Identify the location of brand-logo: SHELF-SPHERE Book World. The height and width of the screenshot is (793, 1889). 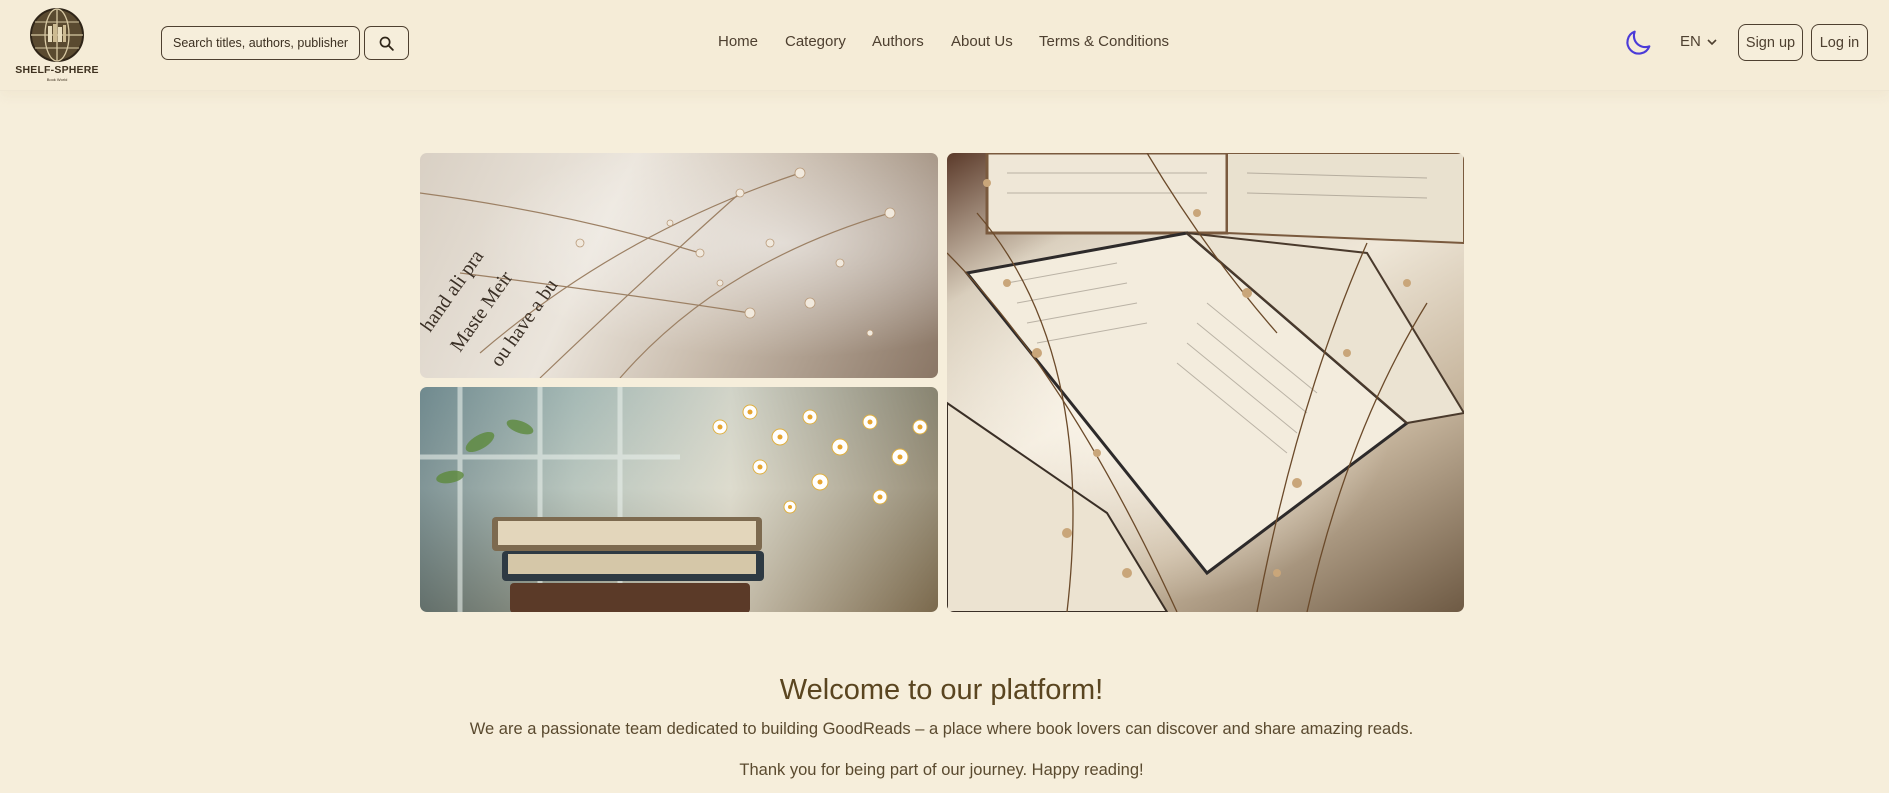
(57, 44).